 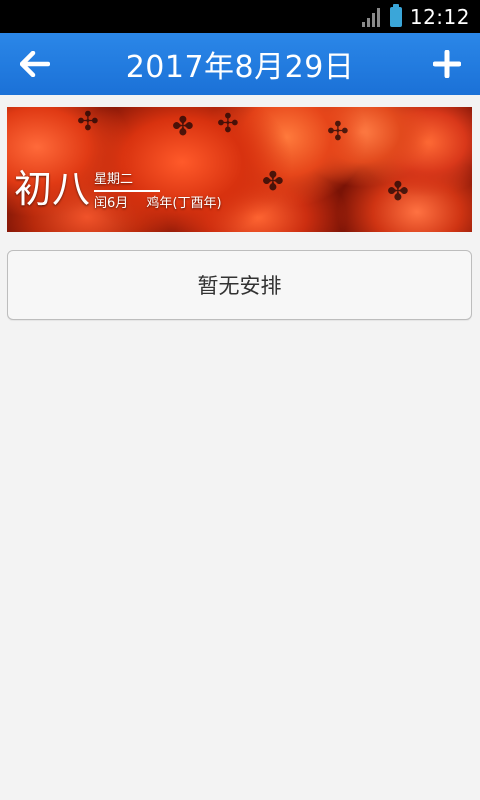 I want to click on schedule-empty-card: 暂无安排, so click(x=239, y=285).